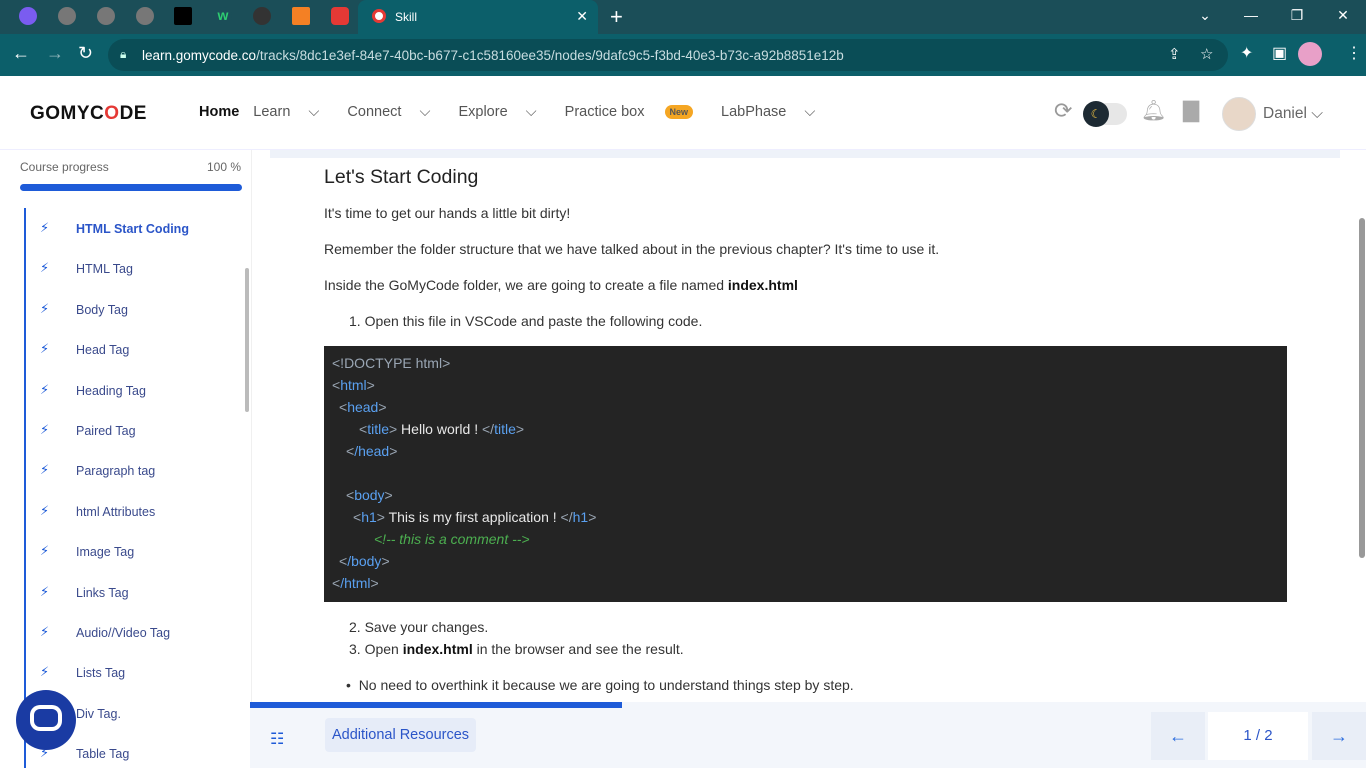  What do you see at coordinates (46, 720) in the screenshot?
I see `chat-support-button` at bounding box center [46, 720].